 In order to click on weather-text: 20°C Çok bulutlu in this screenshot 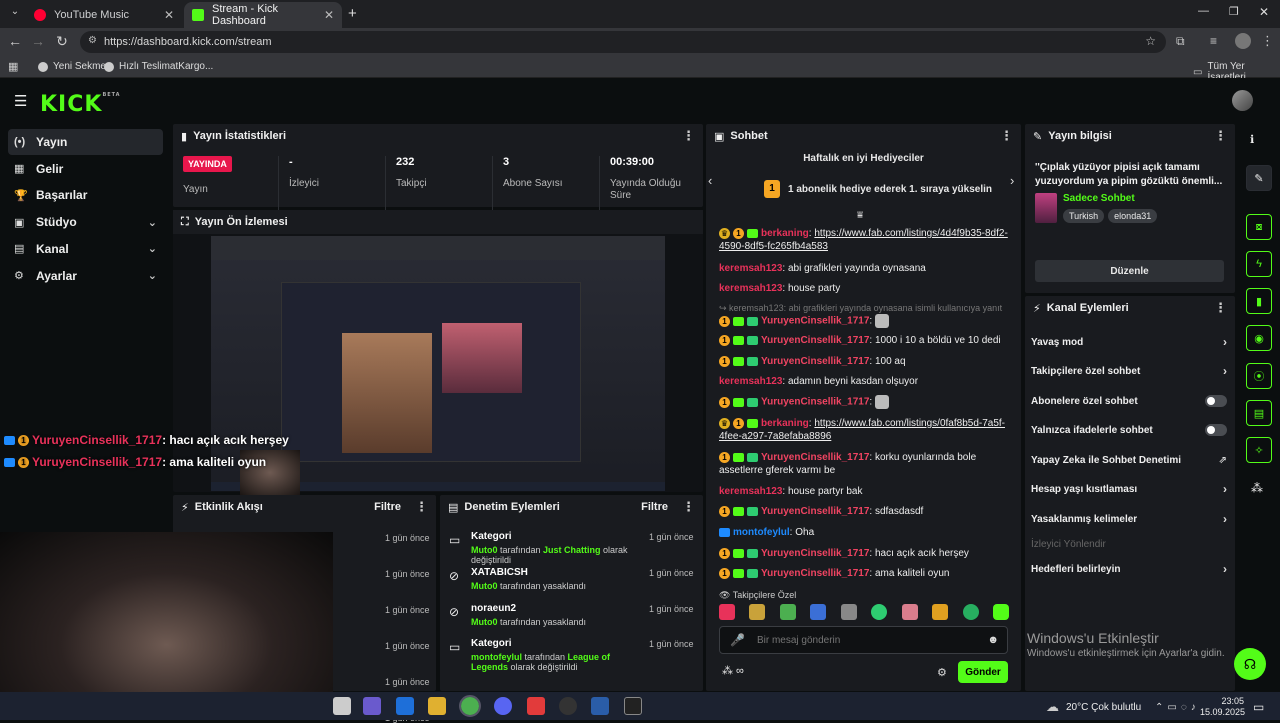, I will do `click(1103, 707)`.